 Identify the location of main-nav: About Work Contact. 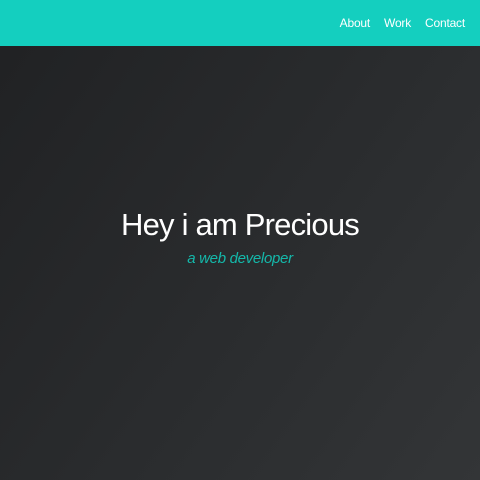
(403, 23).